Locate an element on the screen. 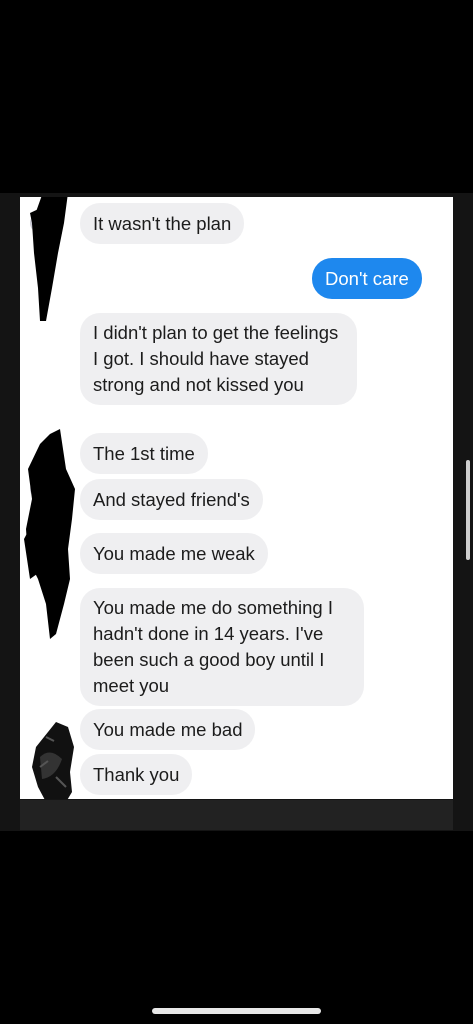 Image resolution: width=473 pixels, height=1024 pixels. home-indicator-icon is located at coordinates (236, 1011).